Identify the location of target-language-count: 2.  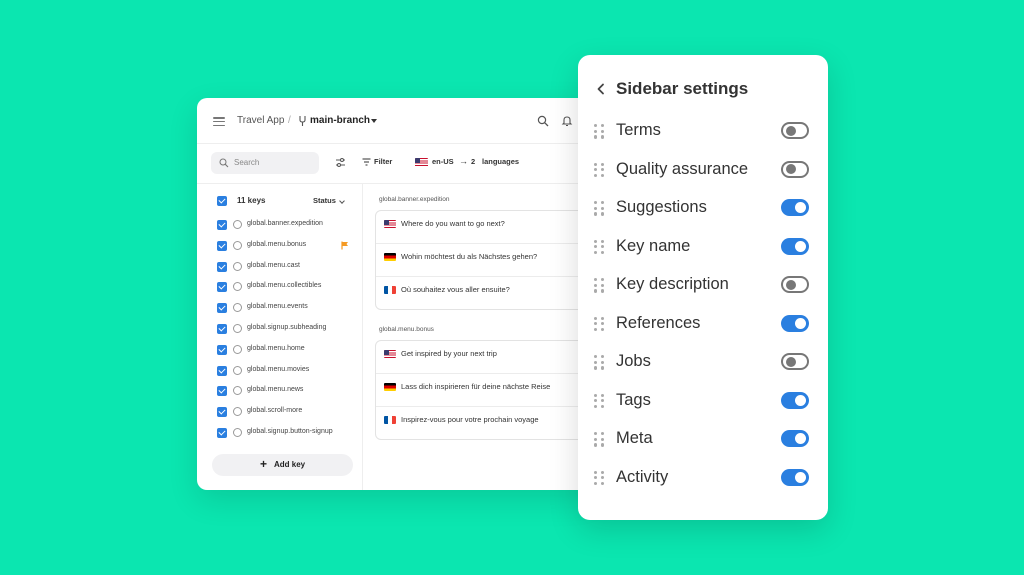
(473, 161).